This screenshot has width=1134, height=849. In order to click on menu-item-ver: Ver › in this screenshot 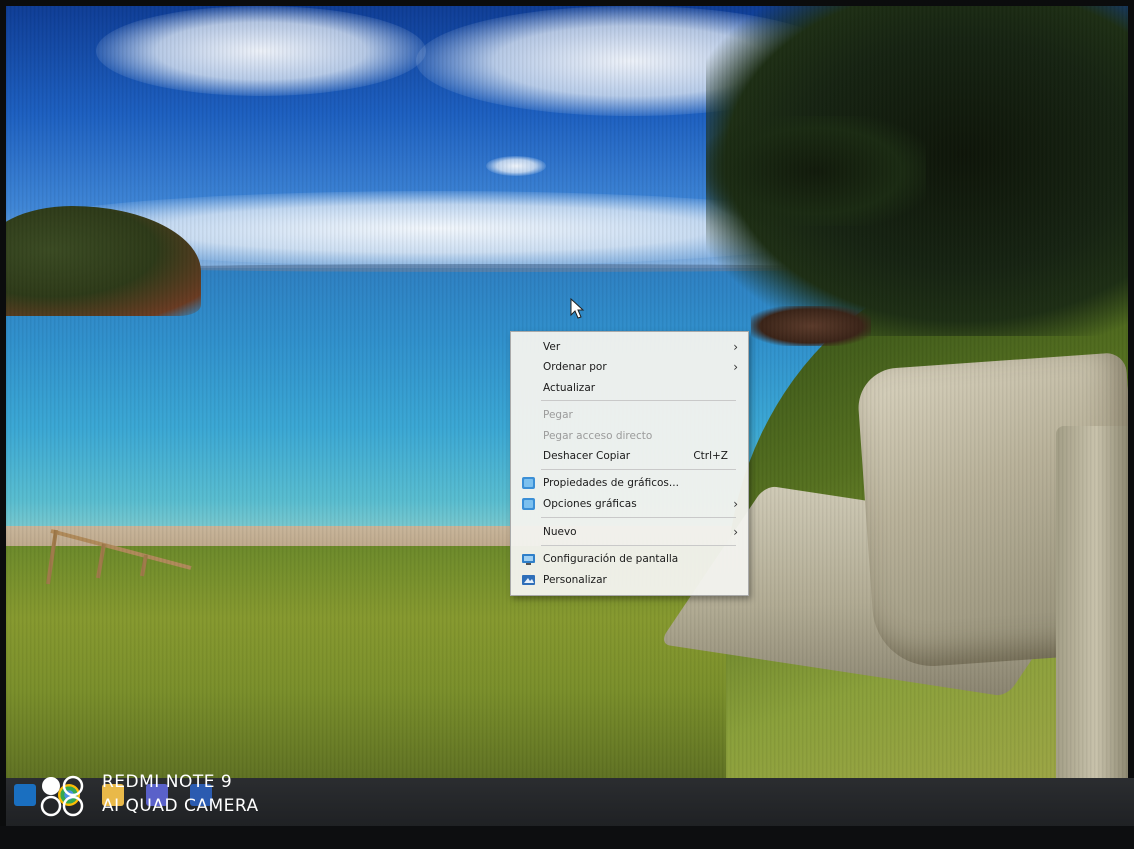, I will do `click(629, 347)`.